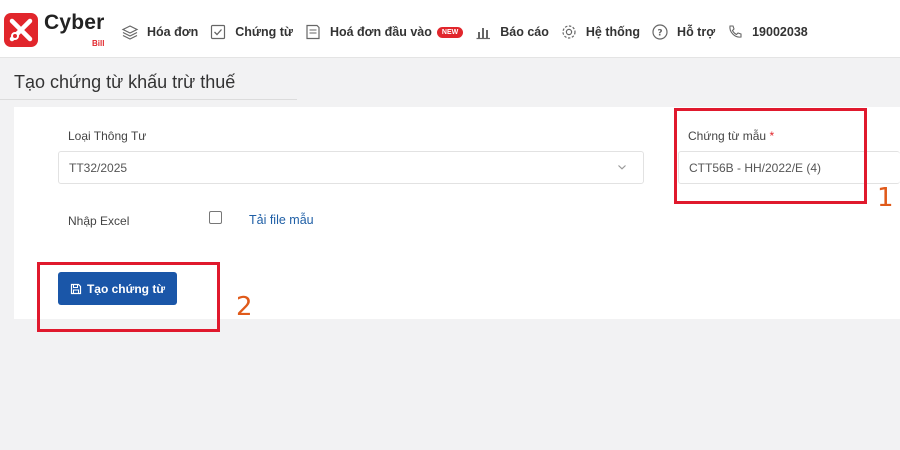 The width and height of the screenshot is (900, 450). I want to click on nav-item-label: Báo cáo, so click(524, 32).